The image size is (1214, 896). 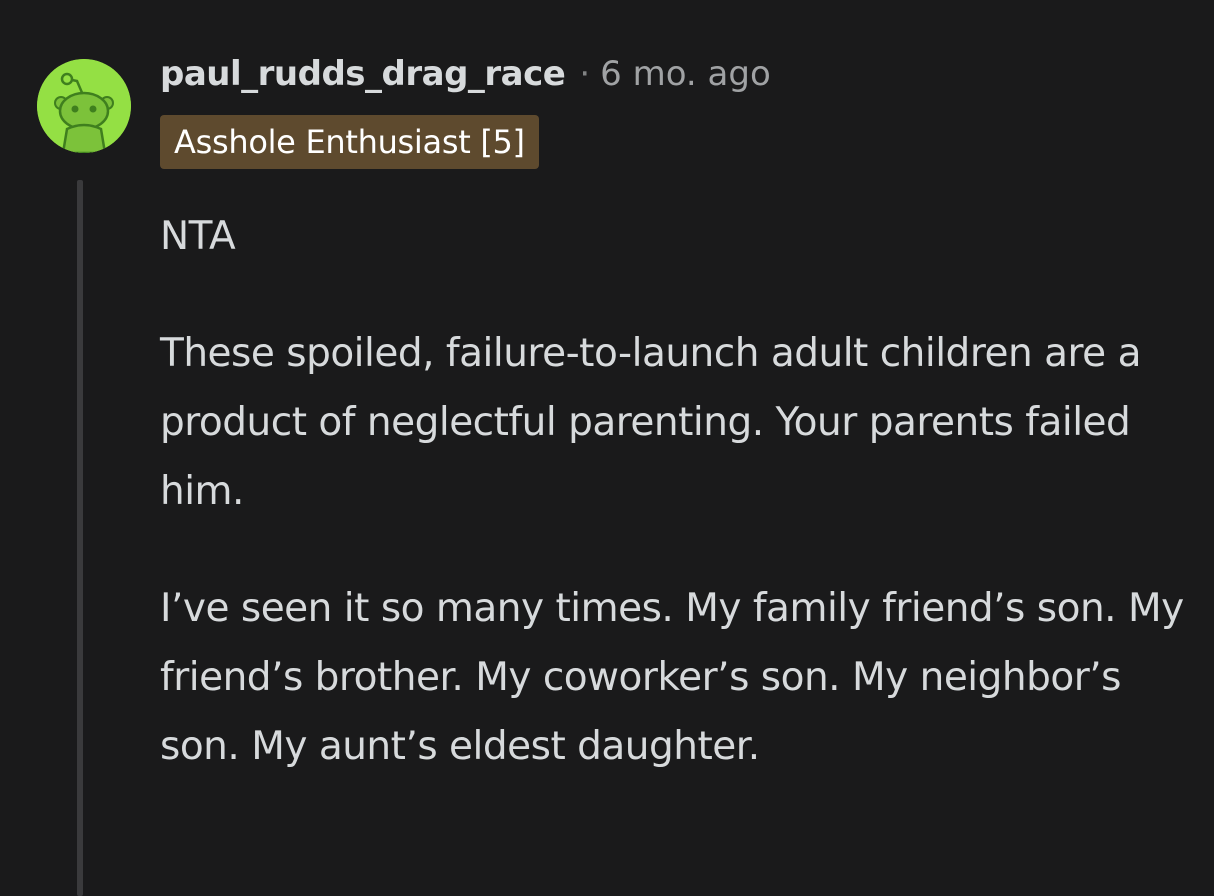 I want to click on comment-meta: paul_rudds_drag_race · 6 mo. ago, so click(x=465, y=74).